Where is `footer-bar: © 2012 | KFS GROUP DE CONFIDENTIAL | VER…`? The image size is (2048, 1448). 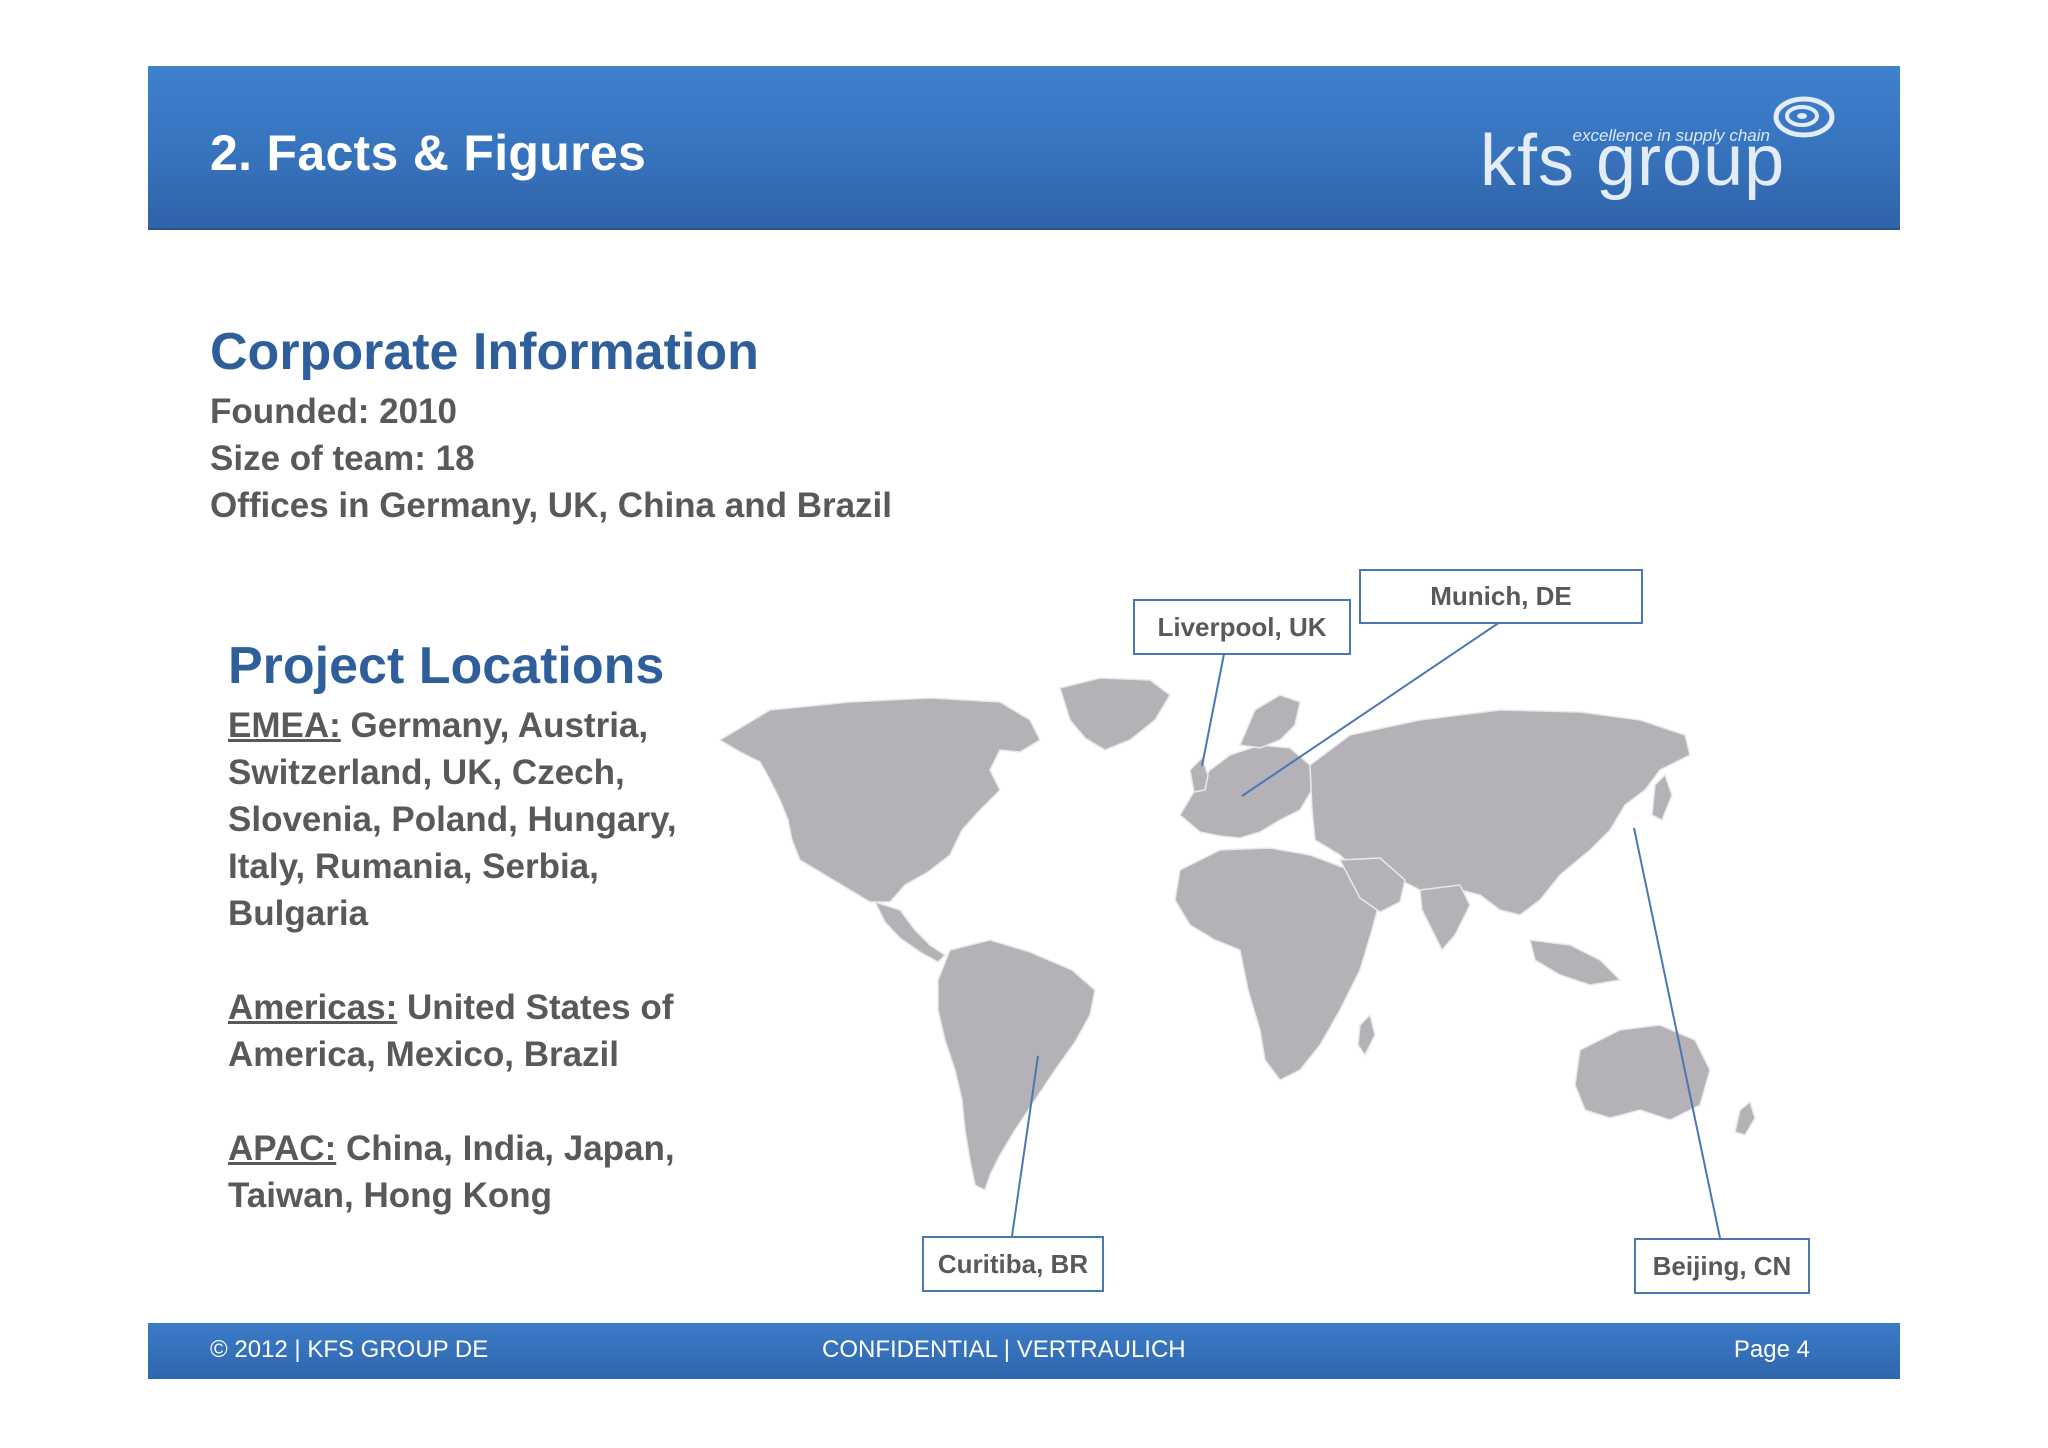 footer-bar: © 2012 | KFS GROUP DE CONFIDENTIAL | VER… is located at coordinates (1024, 1351).